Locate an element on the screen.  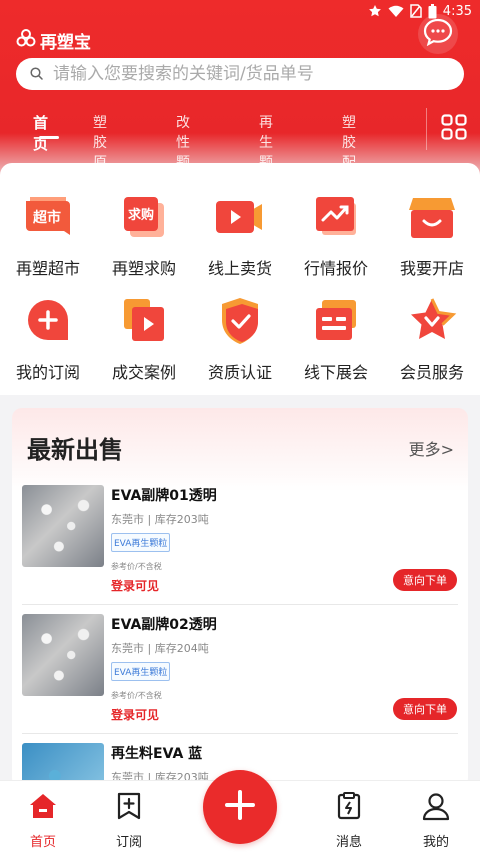
tab-home-bottom: 首页 is located at coordinates (43, 820).